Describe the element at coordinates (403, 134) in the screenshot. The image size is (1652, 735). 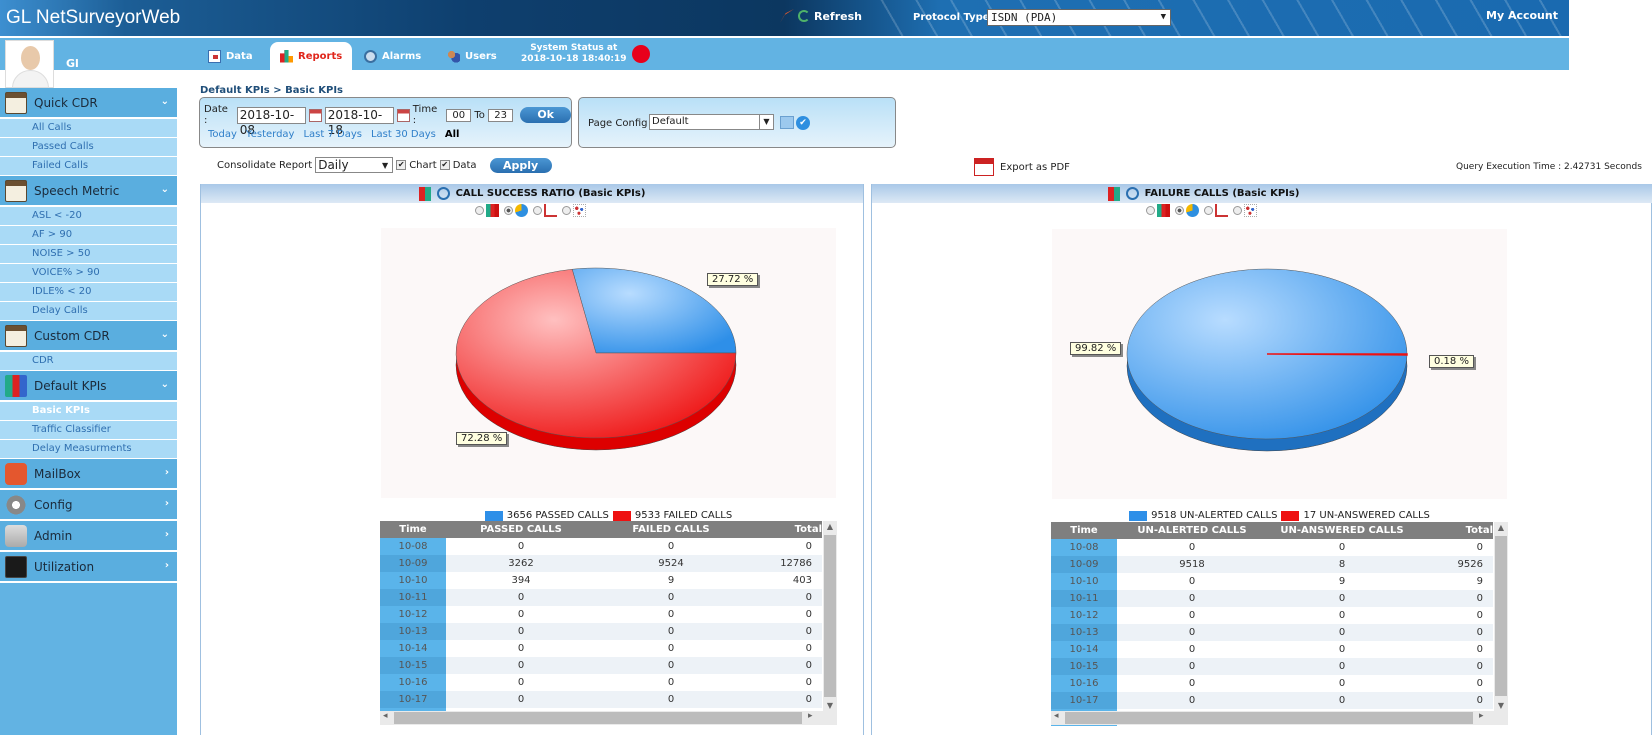
I see `range-last-30-days: Last 30 Days` at that location.